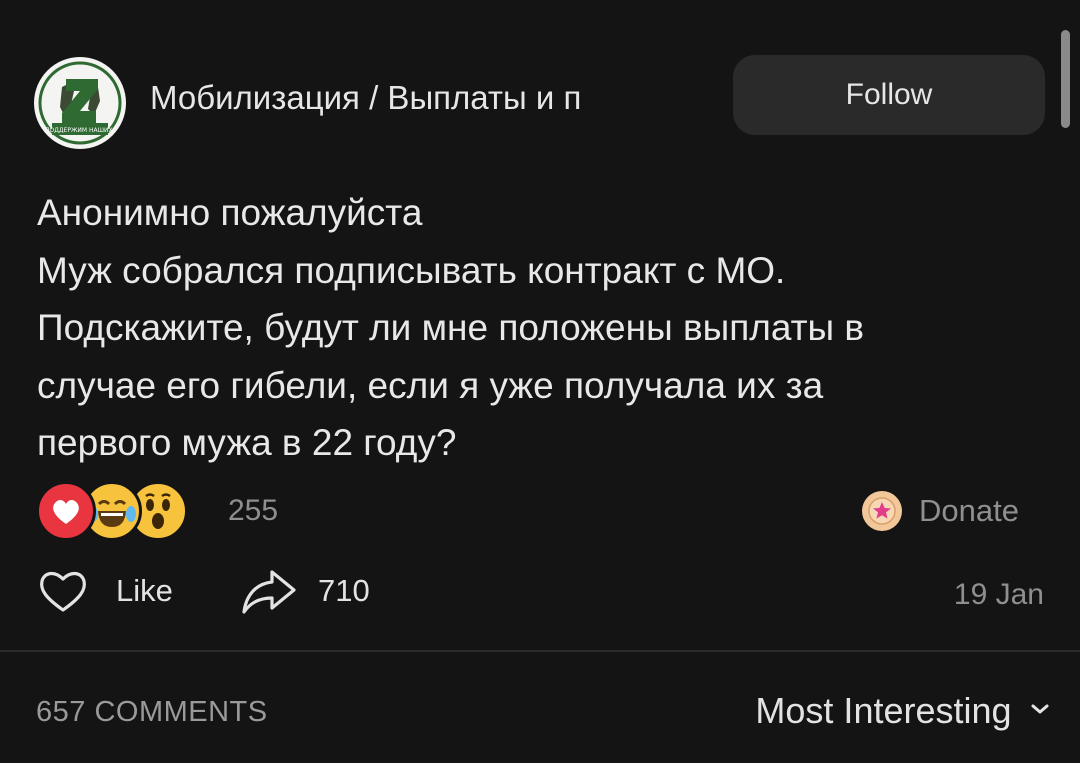 Image resolution: width=1080 pixels, height=763 pixels. What do you see at coordinates (540, 651) in the screenshot?
I see `divider` at bounding box center [540, 651].